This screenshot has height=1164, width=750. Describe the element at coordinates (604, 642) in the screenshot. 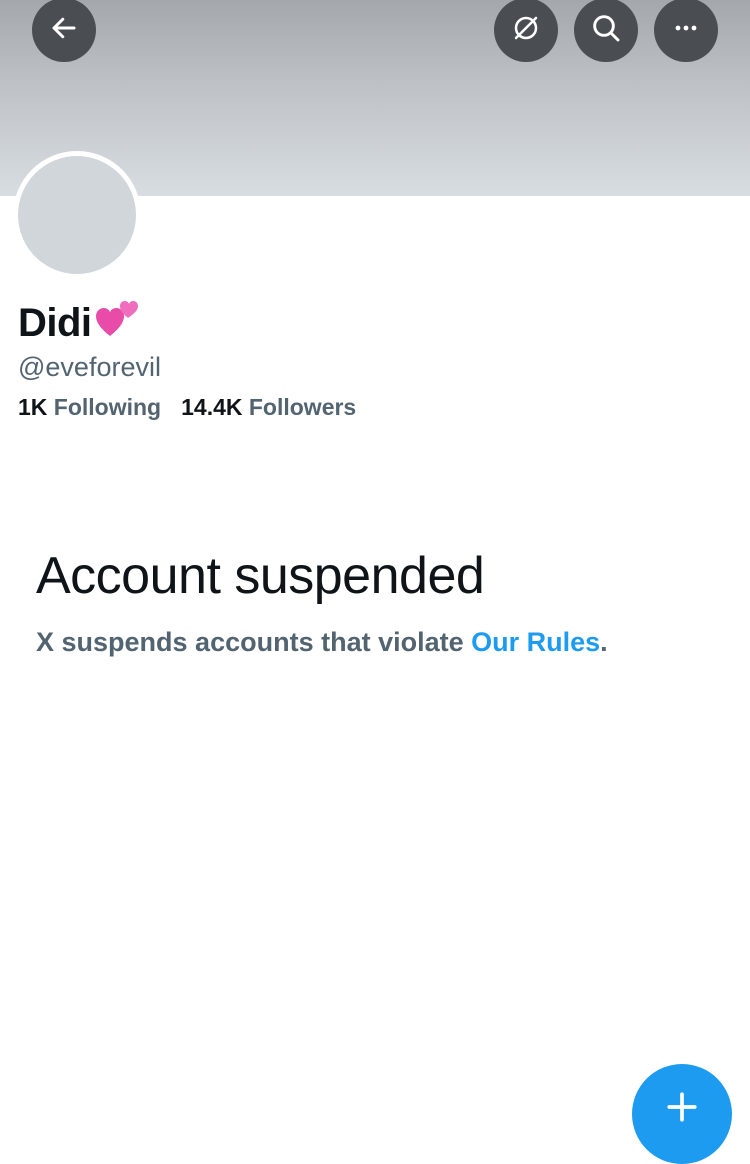

I see `suspended-message-end: .` at that location.